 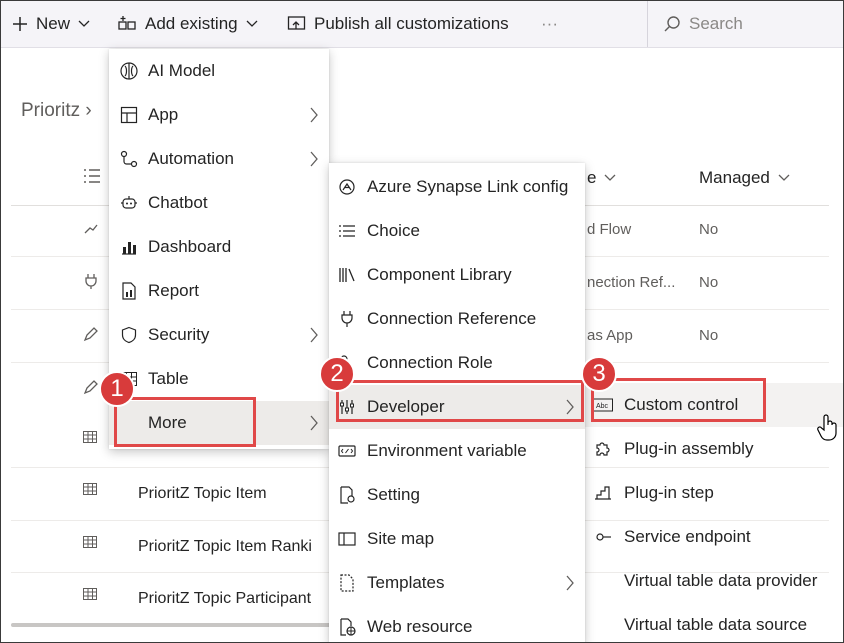 I want to click on menu-item-plug-in-step: Plug-in step, so click(x=714, y=493).